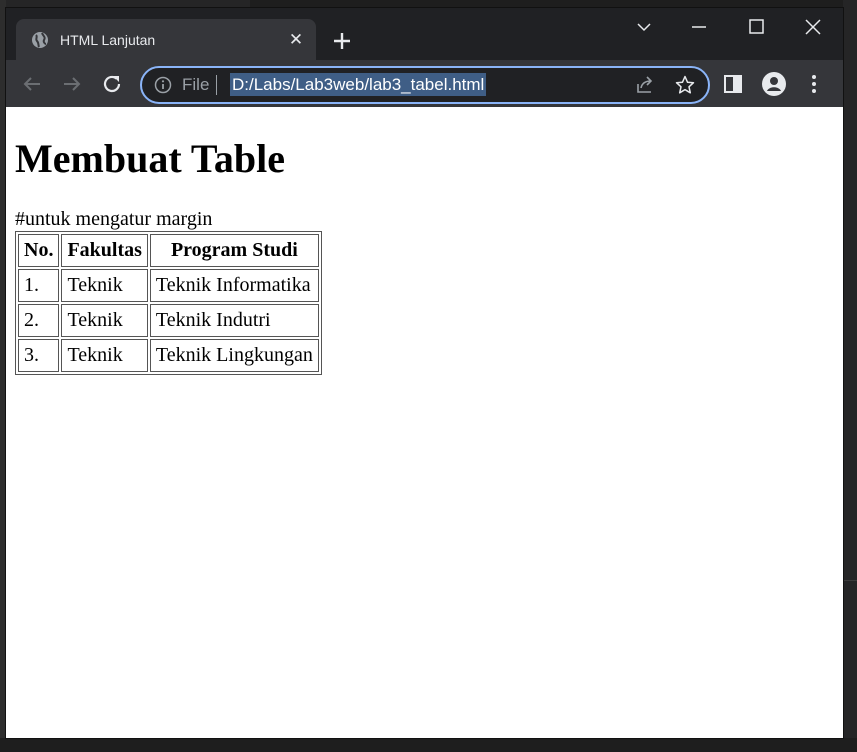  I want to click on share-icon, so click(645, 85).